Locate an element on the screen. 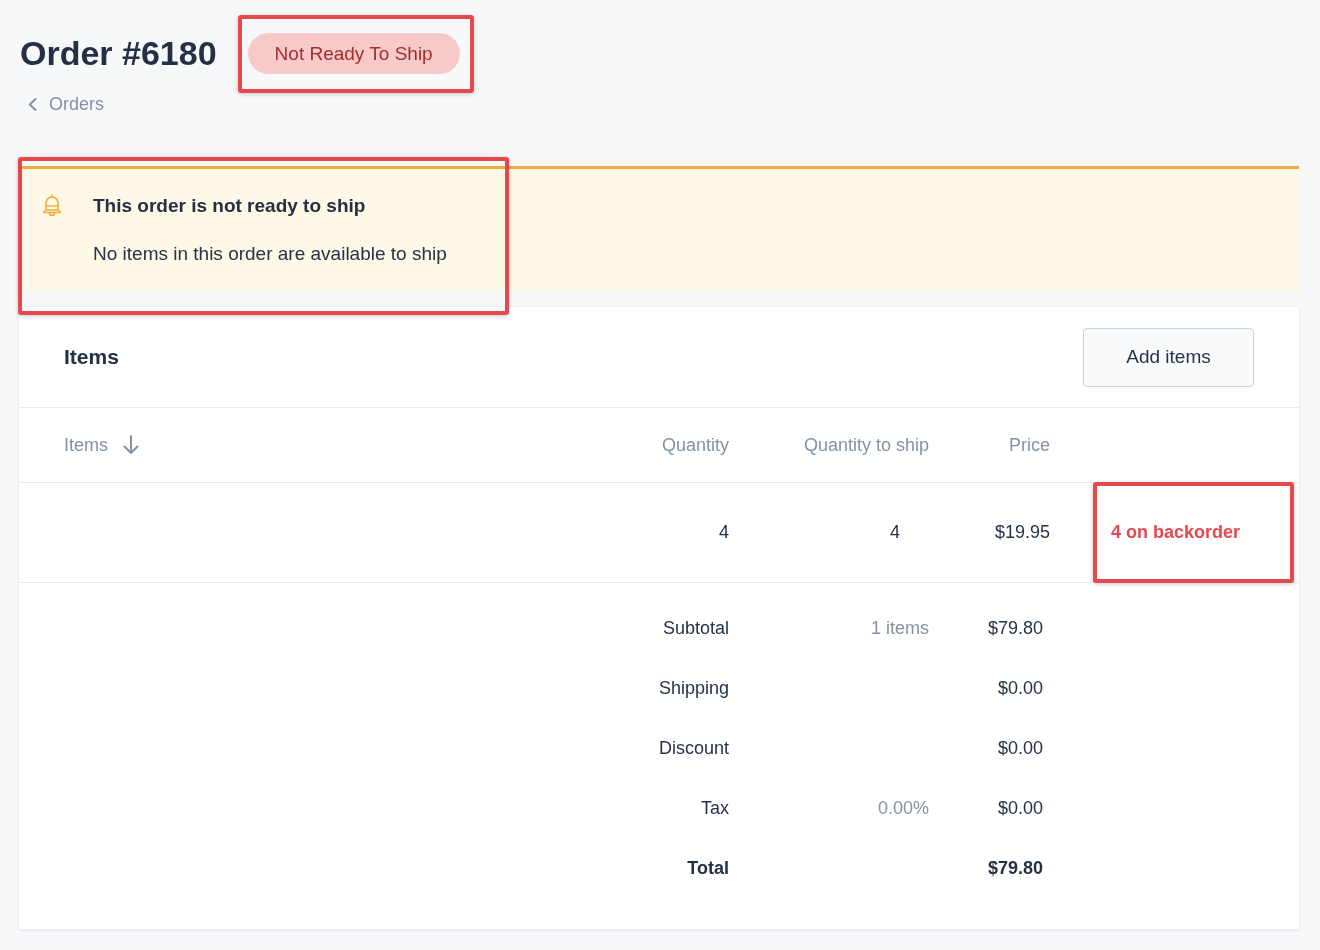 This screenshot has height=950, width=1320. add-items-button: Add items is located at coordinates (1168, 357).